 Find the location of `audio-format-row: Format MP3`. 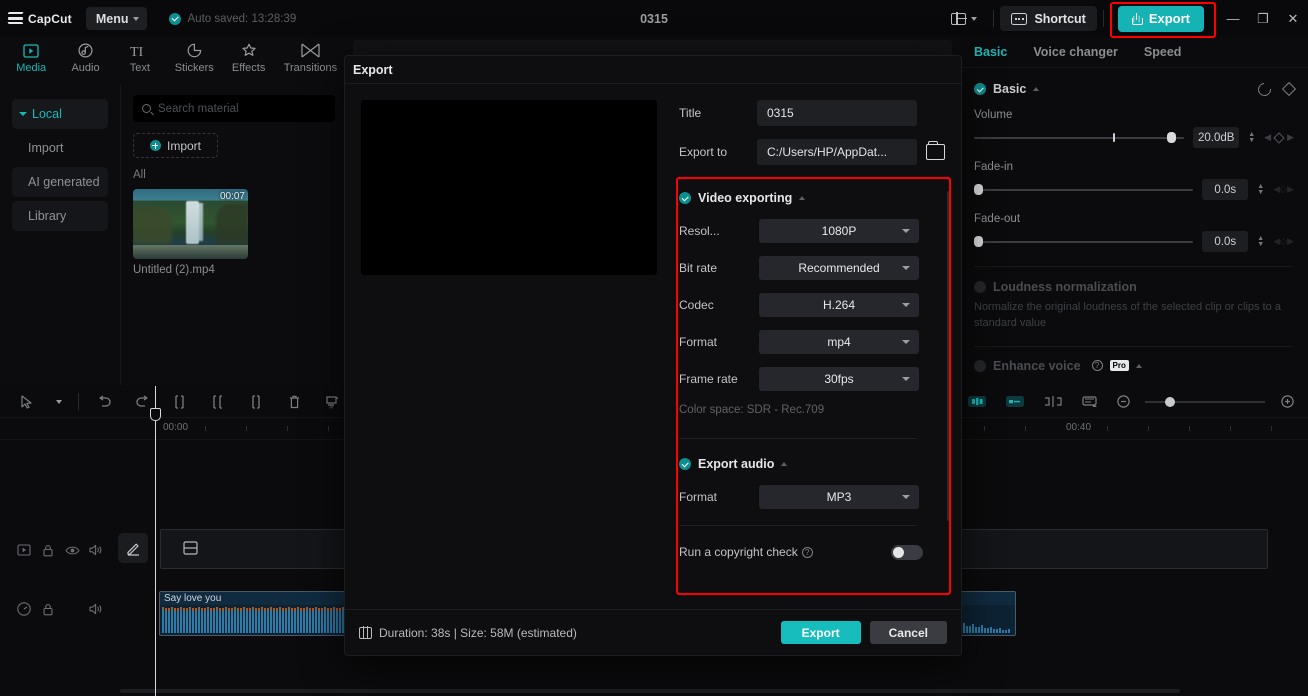

audio-format-row: Format MP3 is located at coordinates (812, 497).